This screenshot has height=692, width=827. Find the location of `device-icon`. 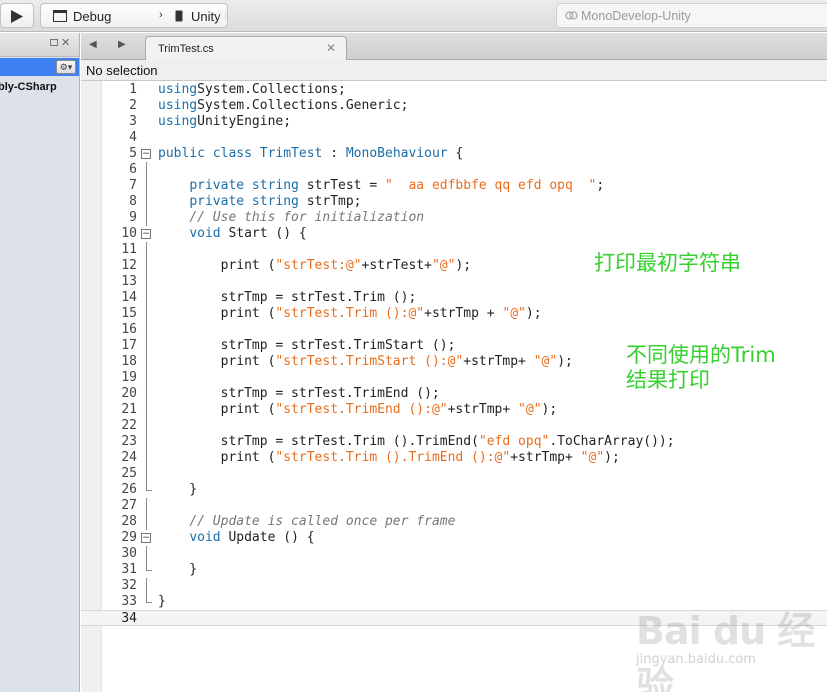

device-icon is located at coordinates (179, 16).